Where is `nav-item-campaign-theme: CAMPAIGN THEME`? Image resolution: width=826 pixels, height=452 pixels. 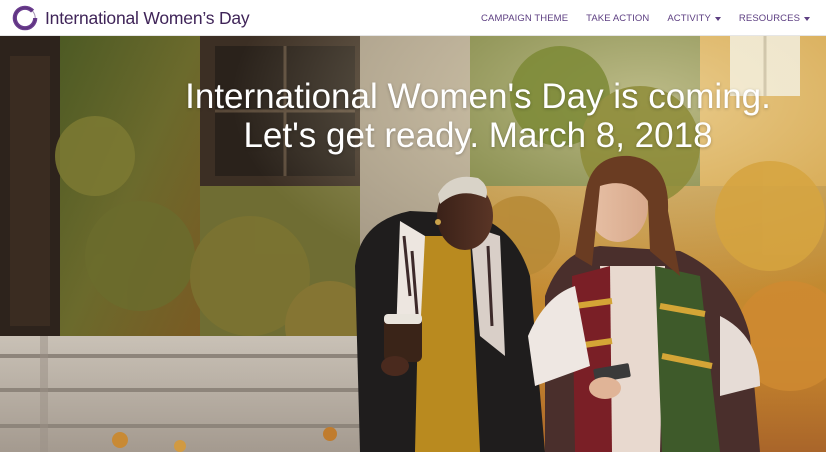
nav-item-campaign-theme: CAMPAIGN THEME is located at coordinates (524, 18).